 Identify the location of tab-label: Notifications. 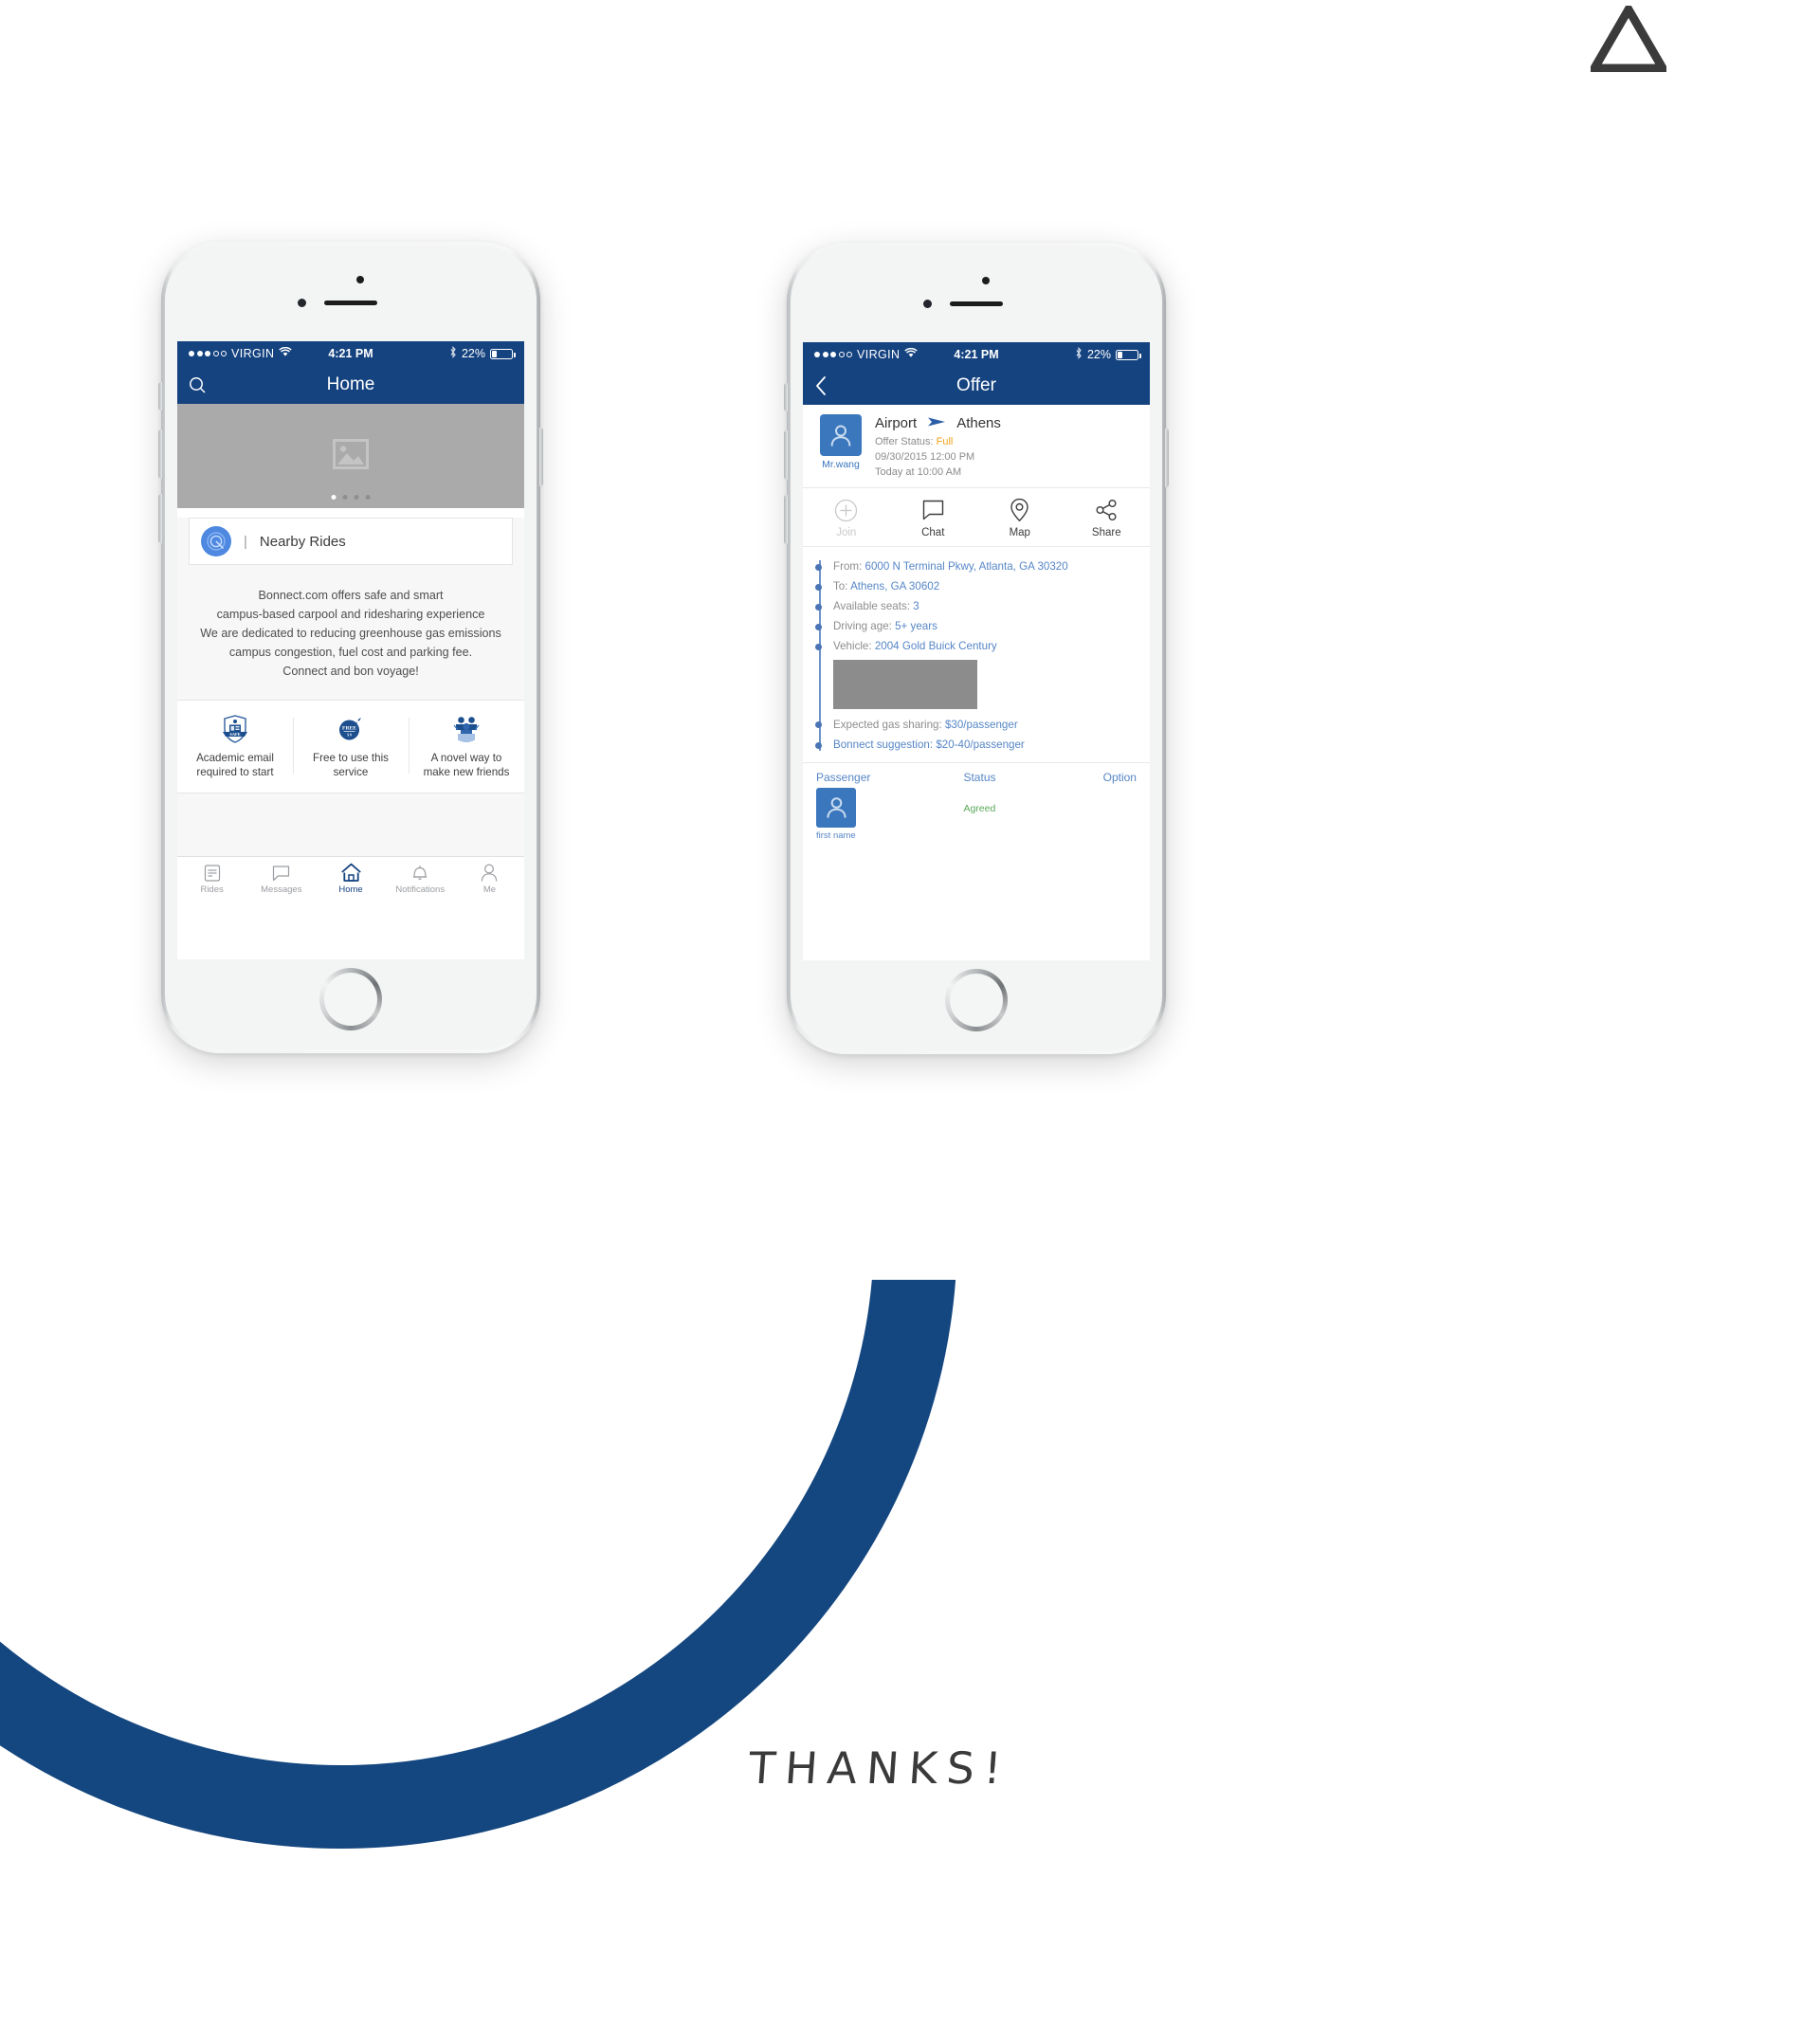
(420, 889).